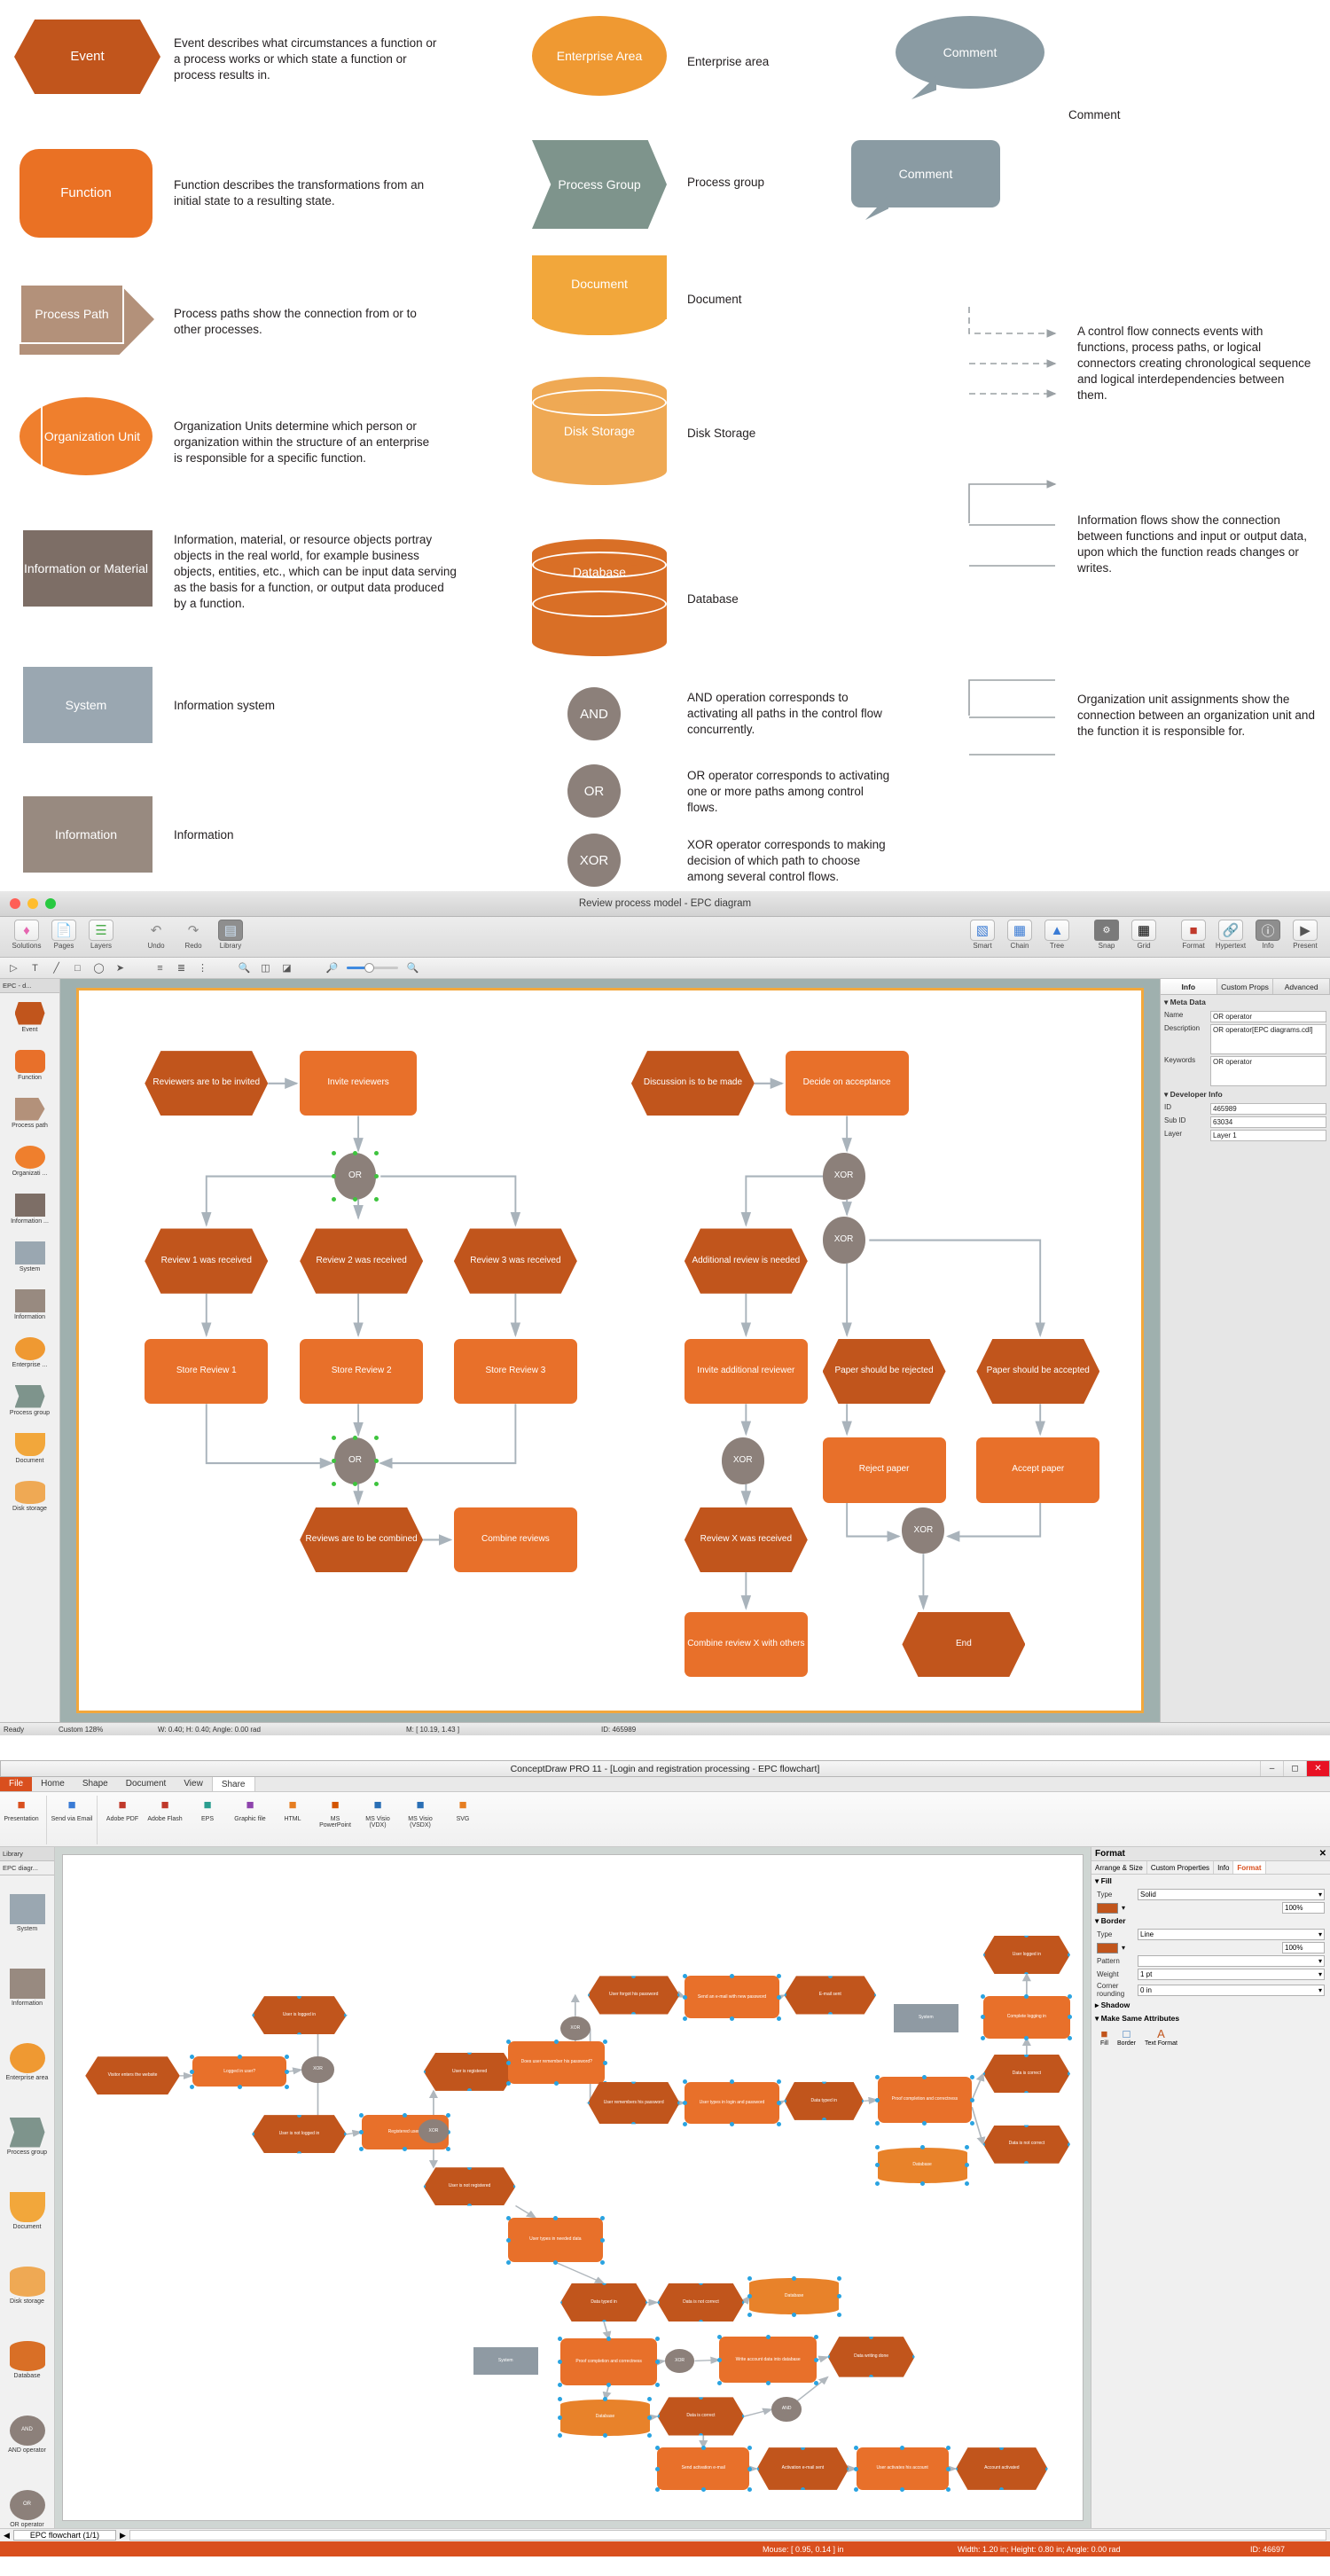 This screenshot has height=2576, width=1330. I want to click on ribbon-button-html: ■ HTML, so click(292, 1808).